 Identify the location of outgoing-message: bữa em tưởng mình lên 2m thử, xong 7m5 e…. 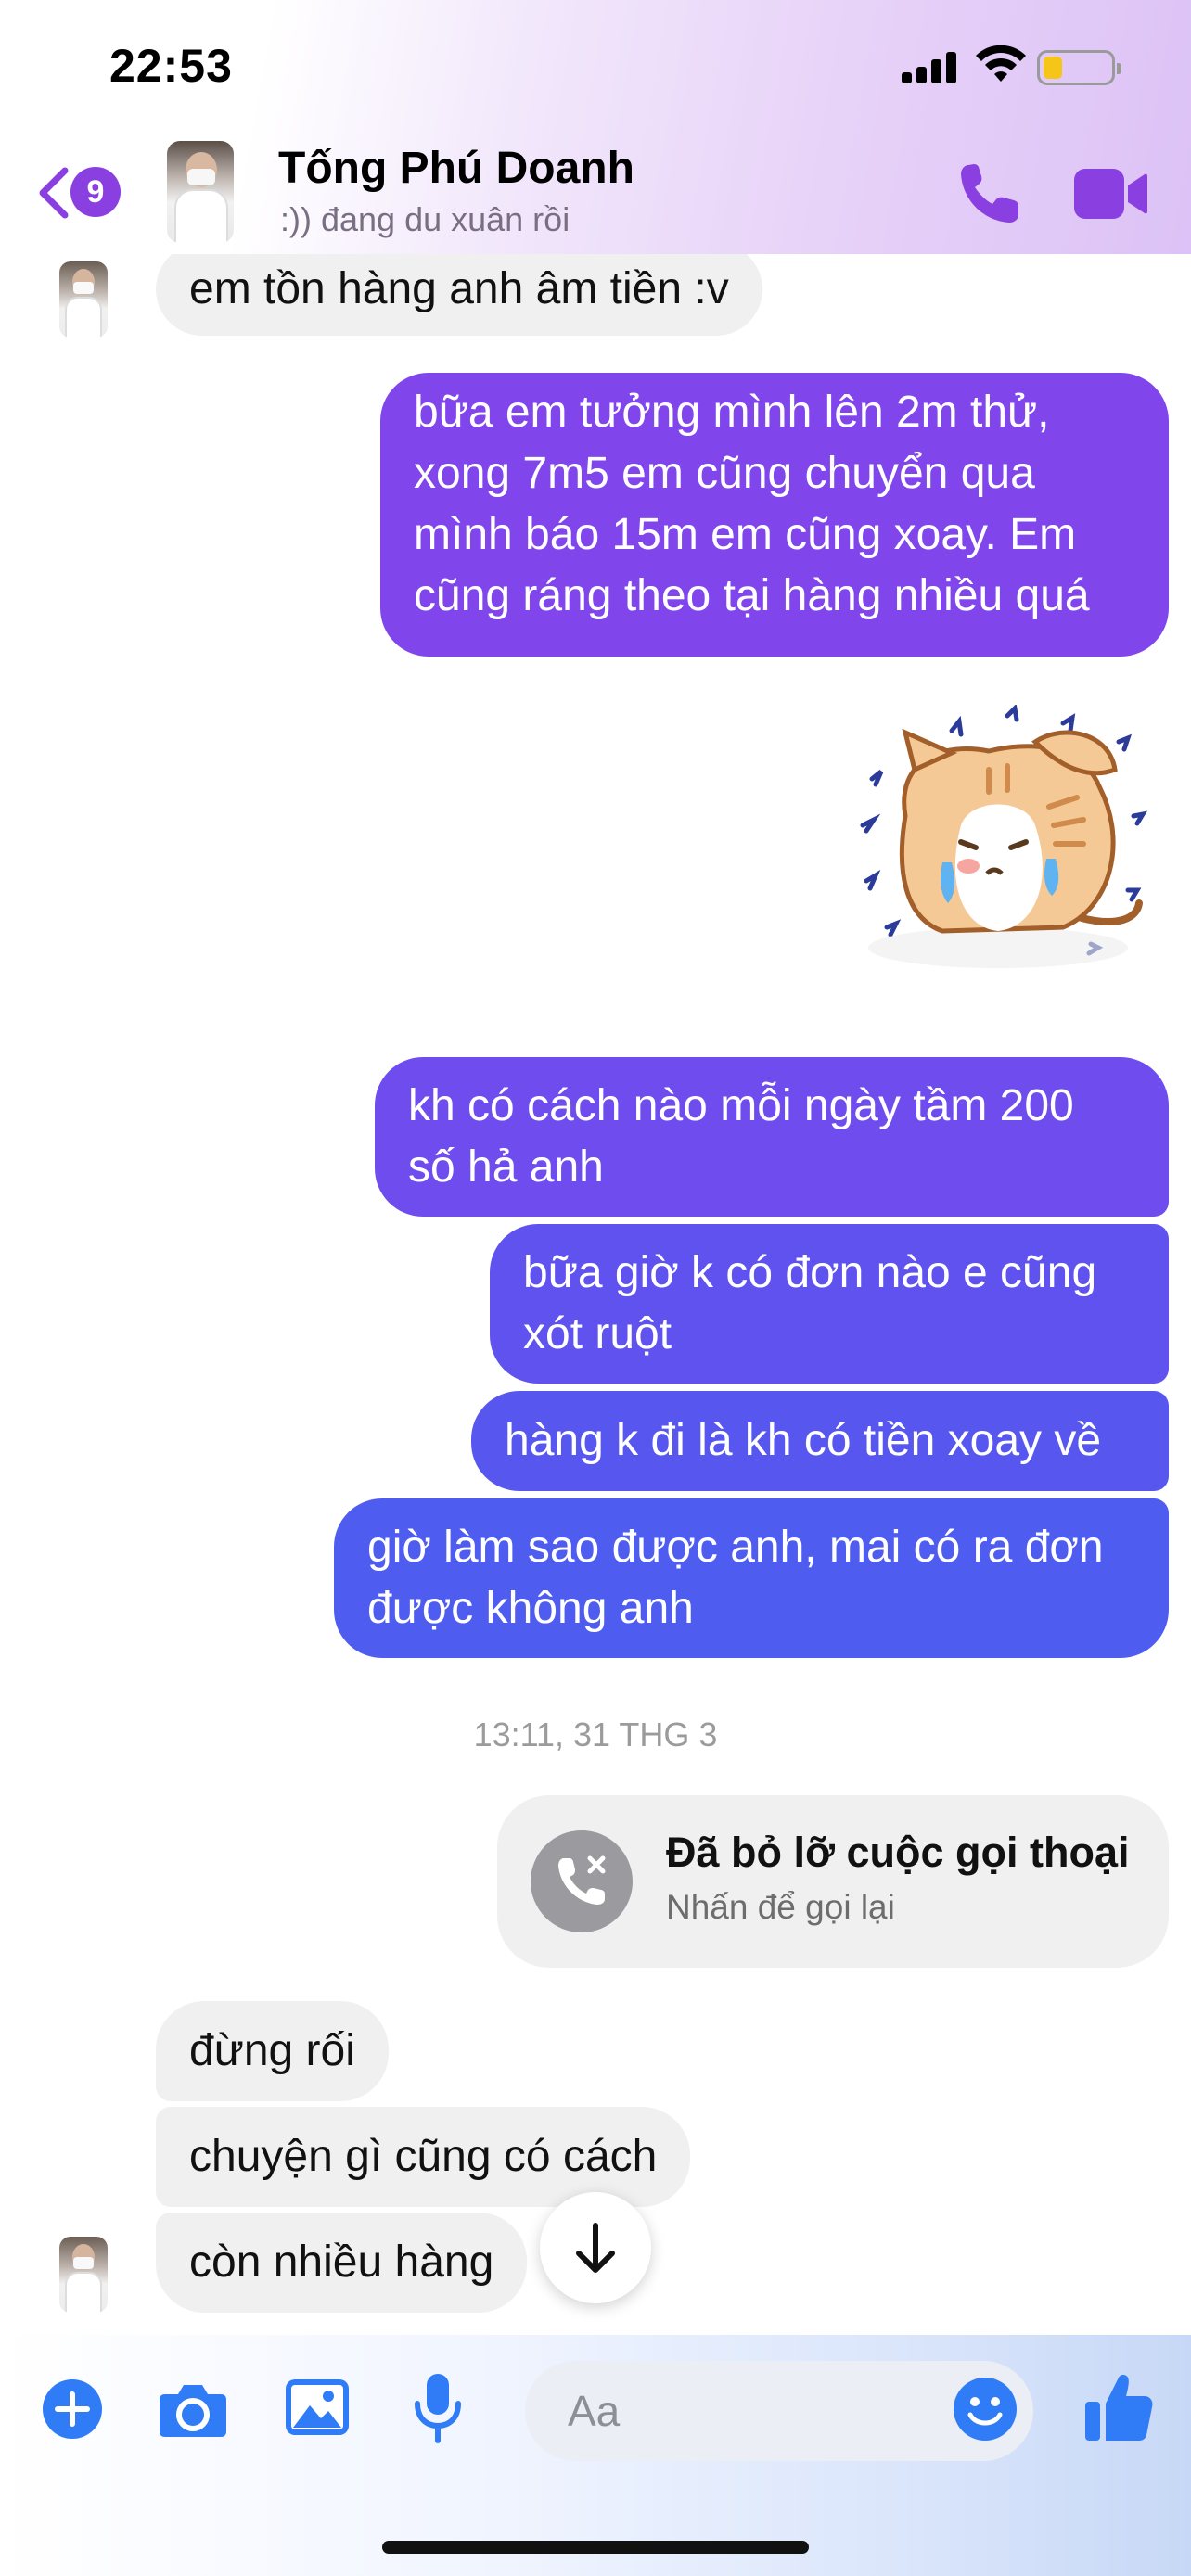
(775, 515).